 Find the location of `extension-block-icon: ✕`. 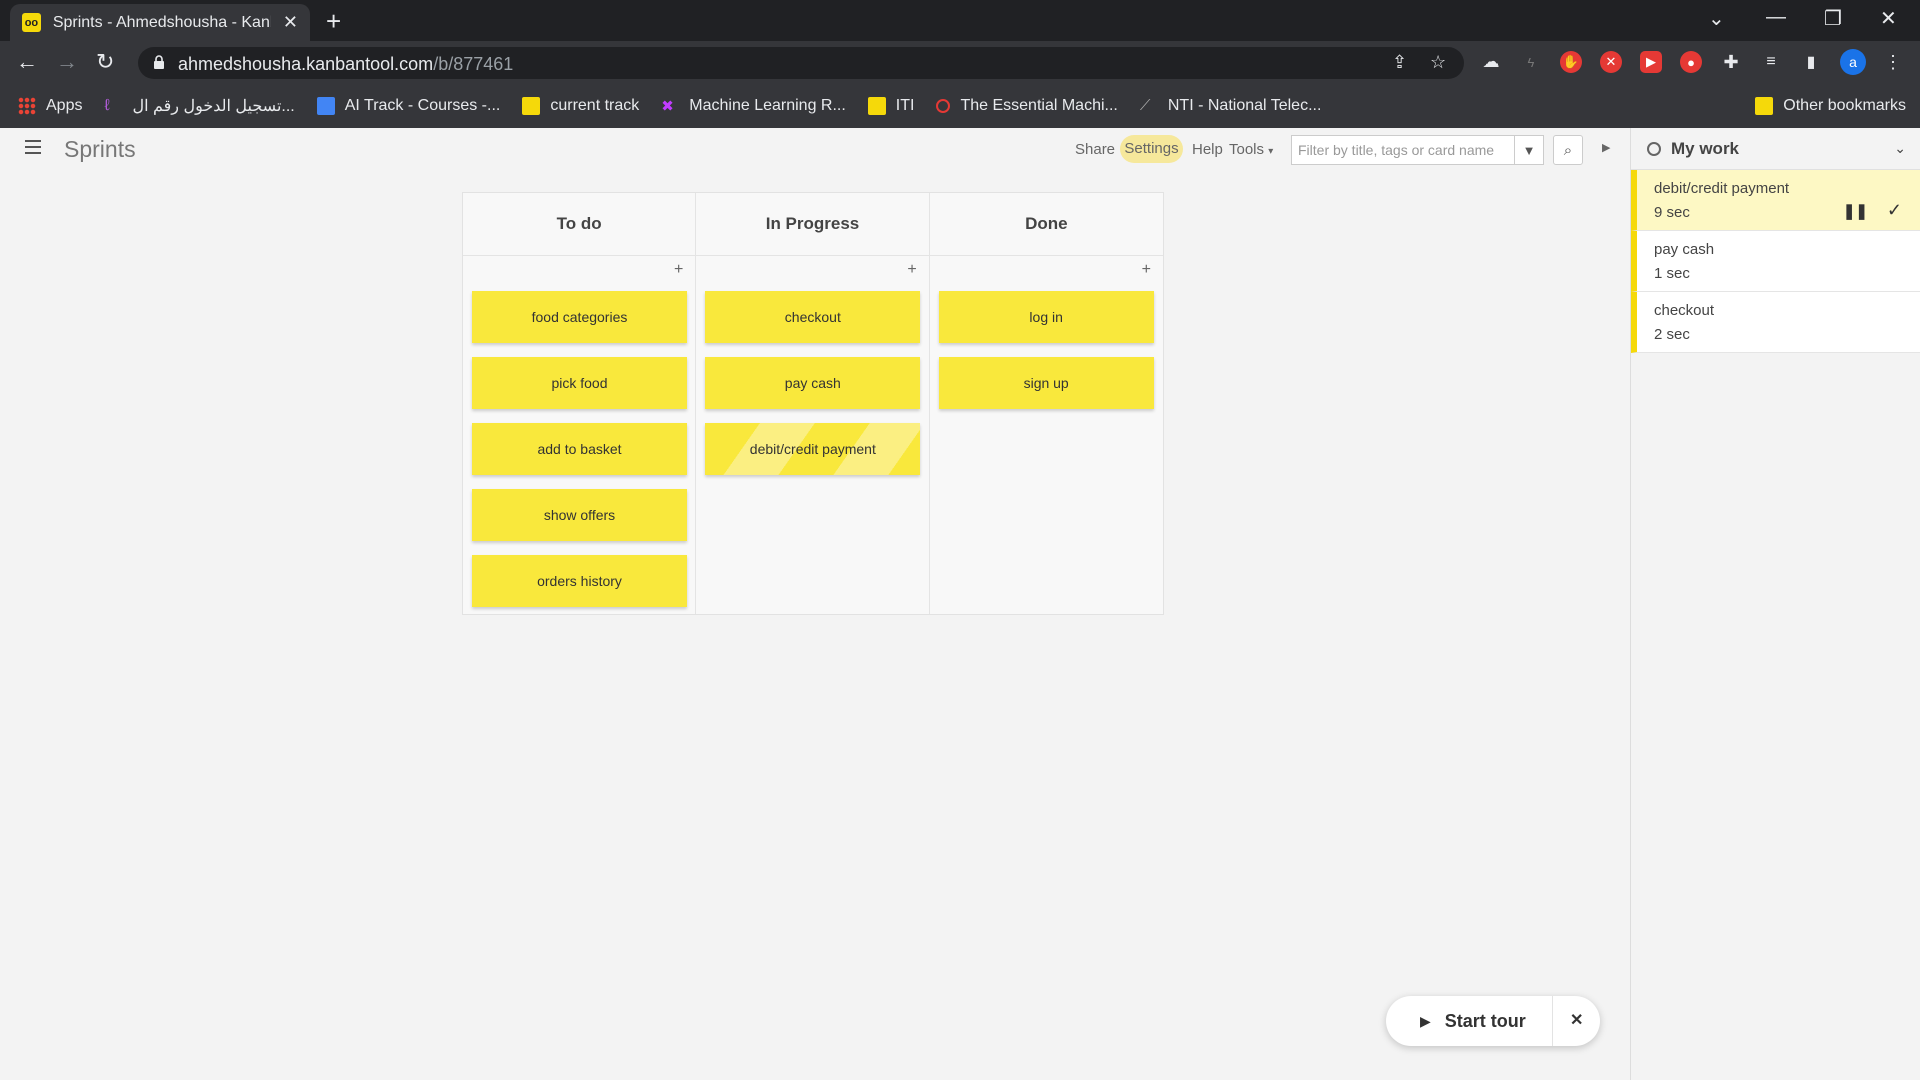

extension-block-icon: ✕ is located at coordinates (1611, 62).